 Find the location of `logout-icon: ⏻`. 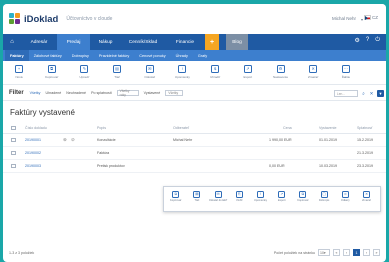

logout-icon: ⏻ is located at coordinates (377, 40).